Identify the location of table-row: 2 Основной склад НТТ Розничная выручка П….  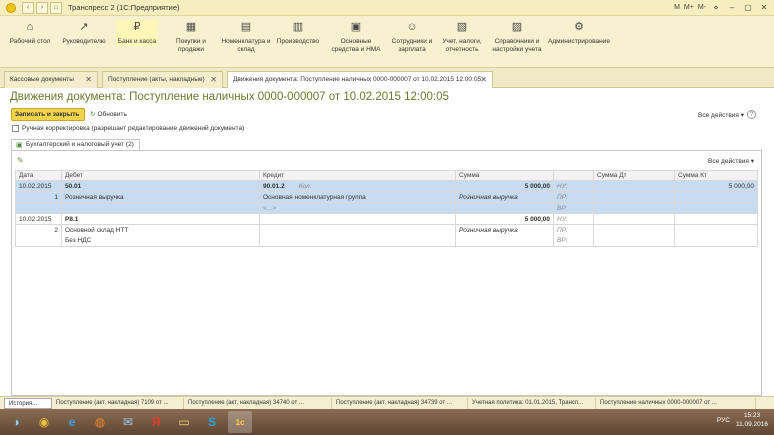
(386, 230).